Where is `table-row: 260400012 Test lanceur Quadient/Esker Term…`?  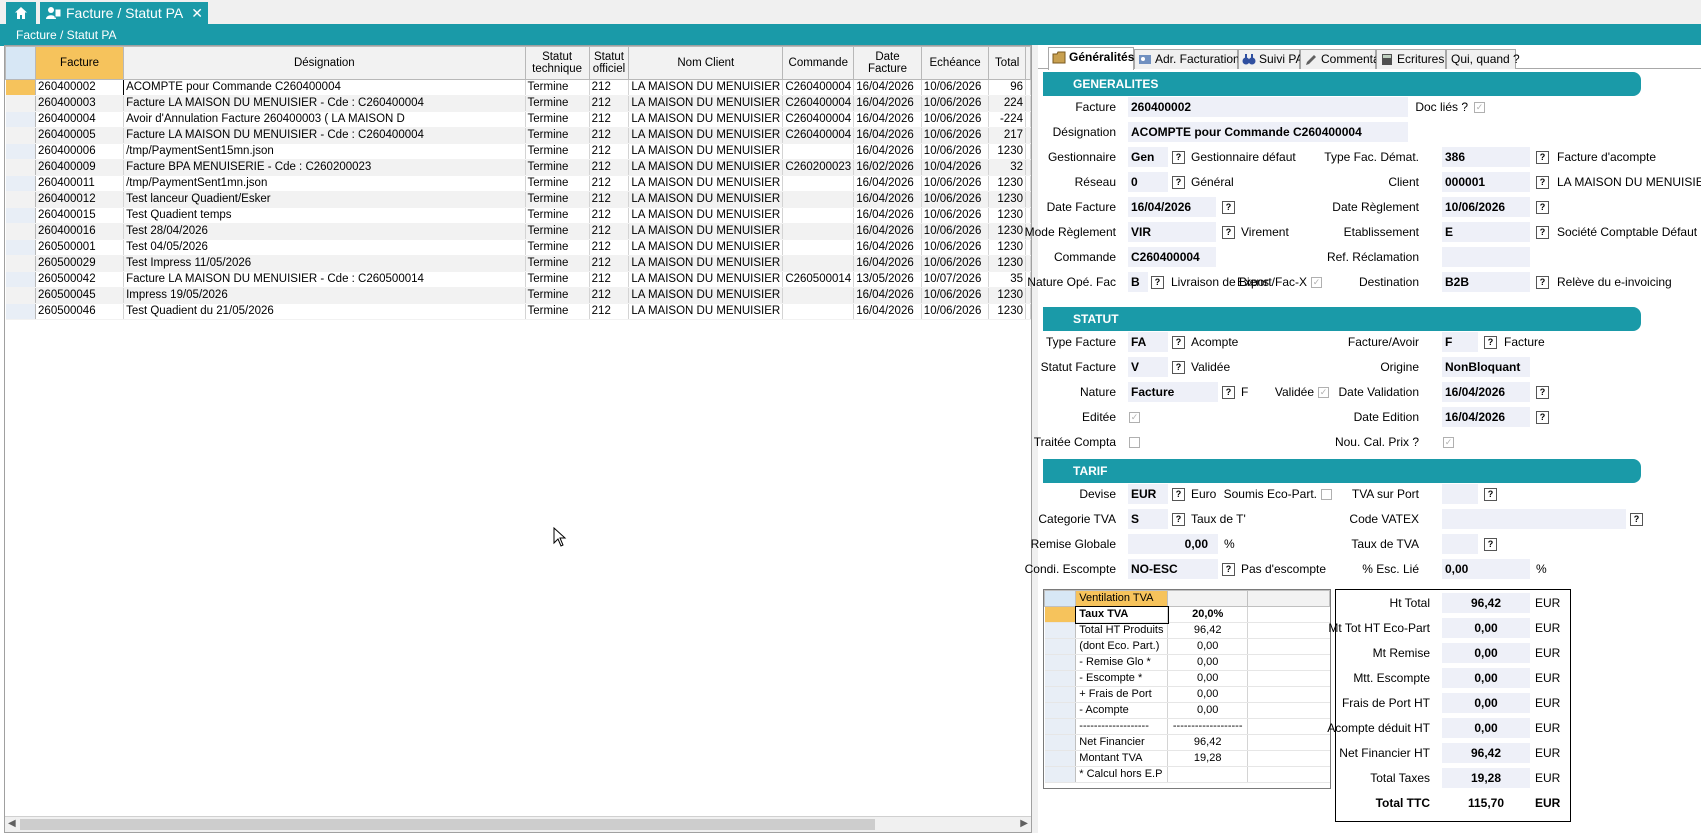
table-row: 260400012 Test lanceur Quadient/Esker Term… is located at coordinates (518, 199).